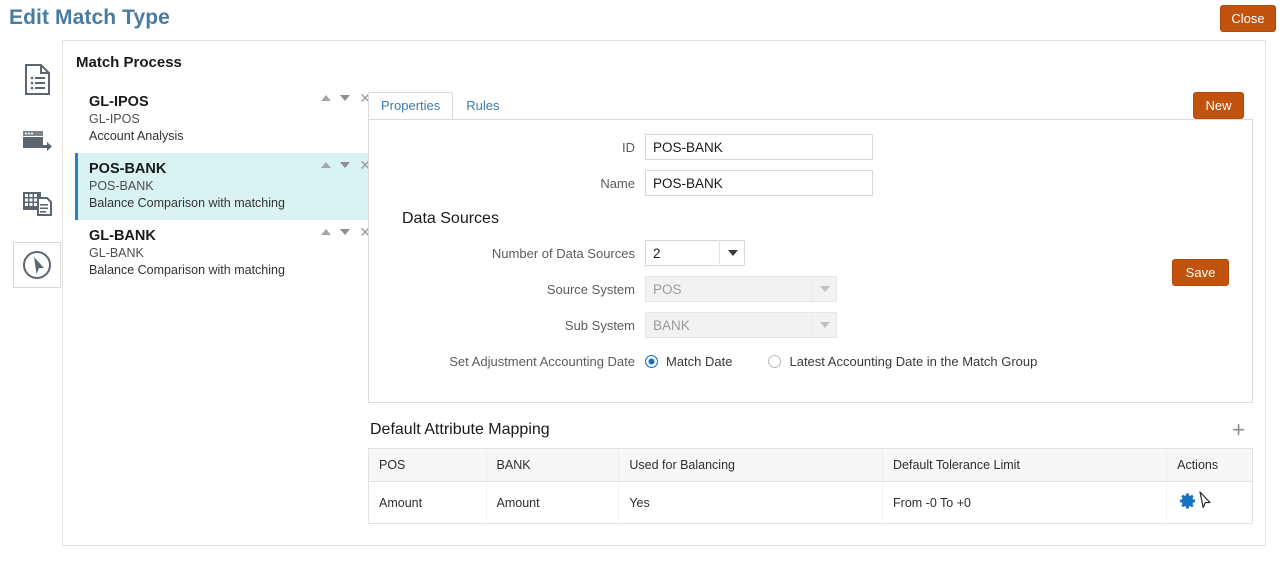 This screenshot has width=1283, height=584. What do you see at coordinates (225, 119) in the screenshot?
I see `list-item: ✕ GL-IPOS GL-IPOS Account Analysis` at bounding box center [225, 119].